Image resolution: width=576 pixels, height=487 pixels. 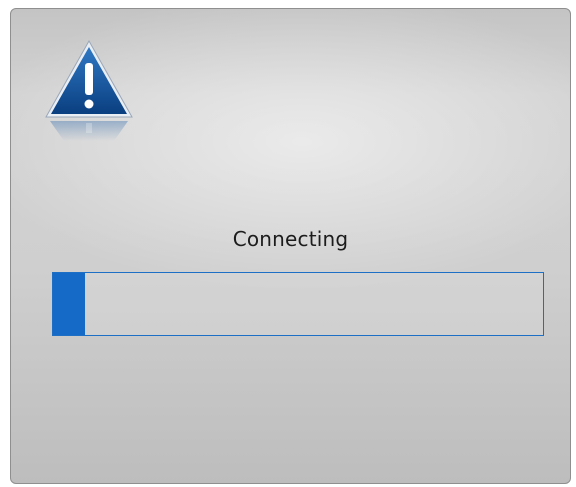 What do you see at coordinates (290, 239) in the screenshot?
I see `status-label: Connecting` at bounding box center [290, 239].